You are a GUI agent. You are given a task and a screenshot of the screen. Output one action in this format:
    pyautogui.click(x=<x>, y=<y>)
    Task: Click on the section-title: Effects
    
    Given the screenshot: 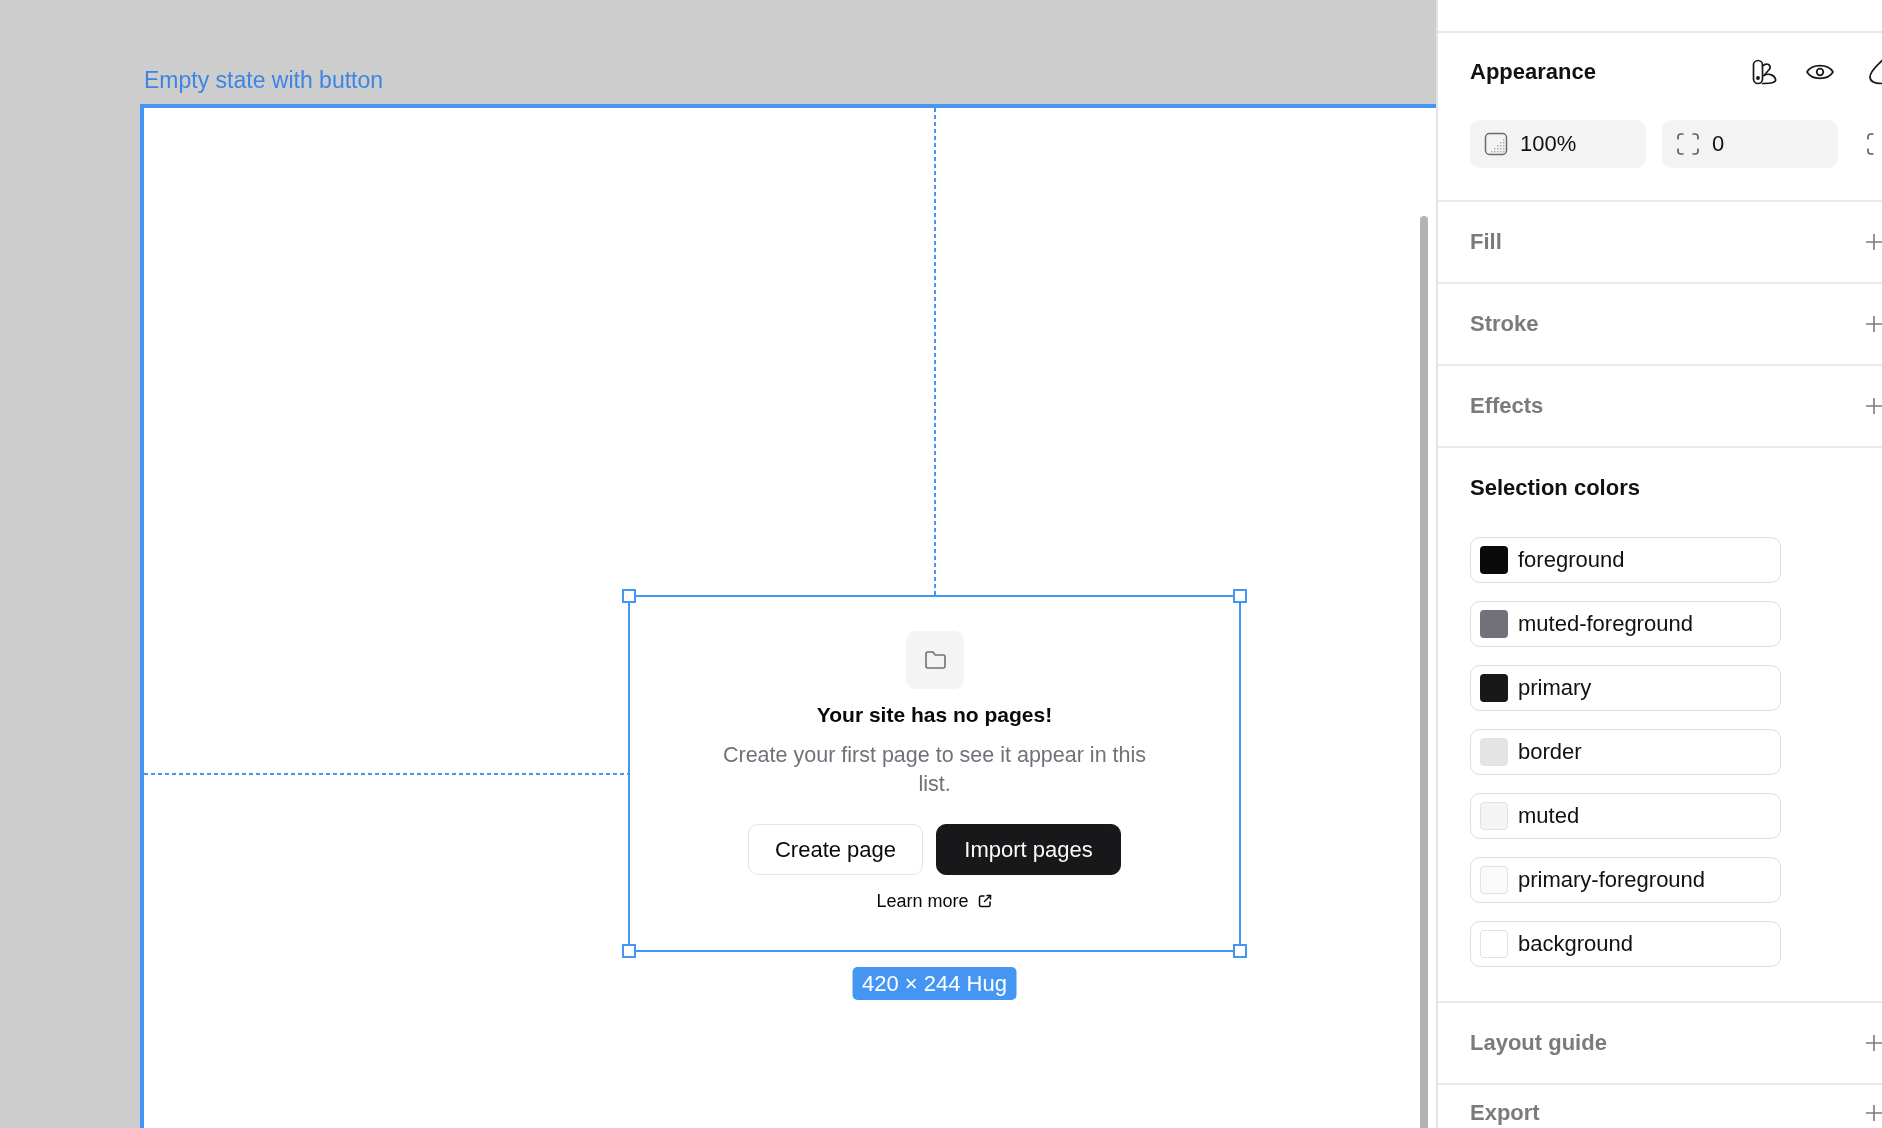 What is the action you would take?
    pyautogui.click(x=1507, y=406)
    